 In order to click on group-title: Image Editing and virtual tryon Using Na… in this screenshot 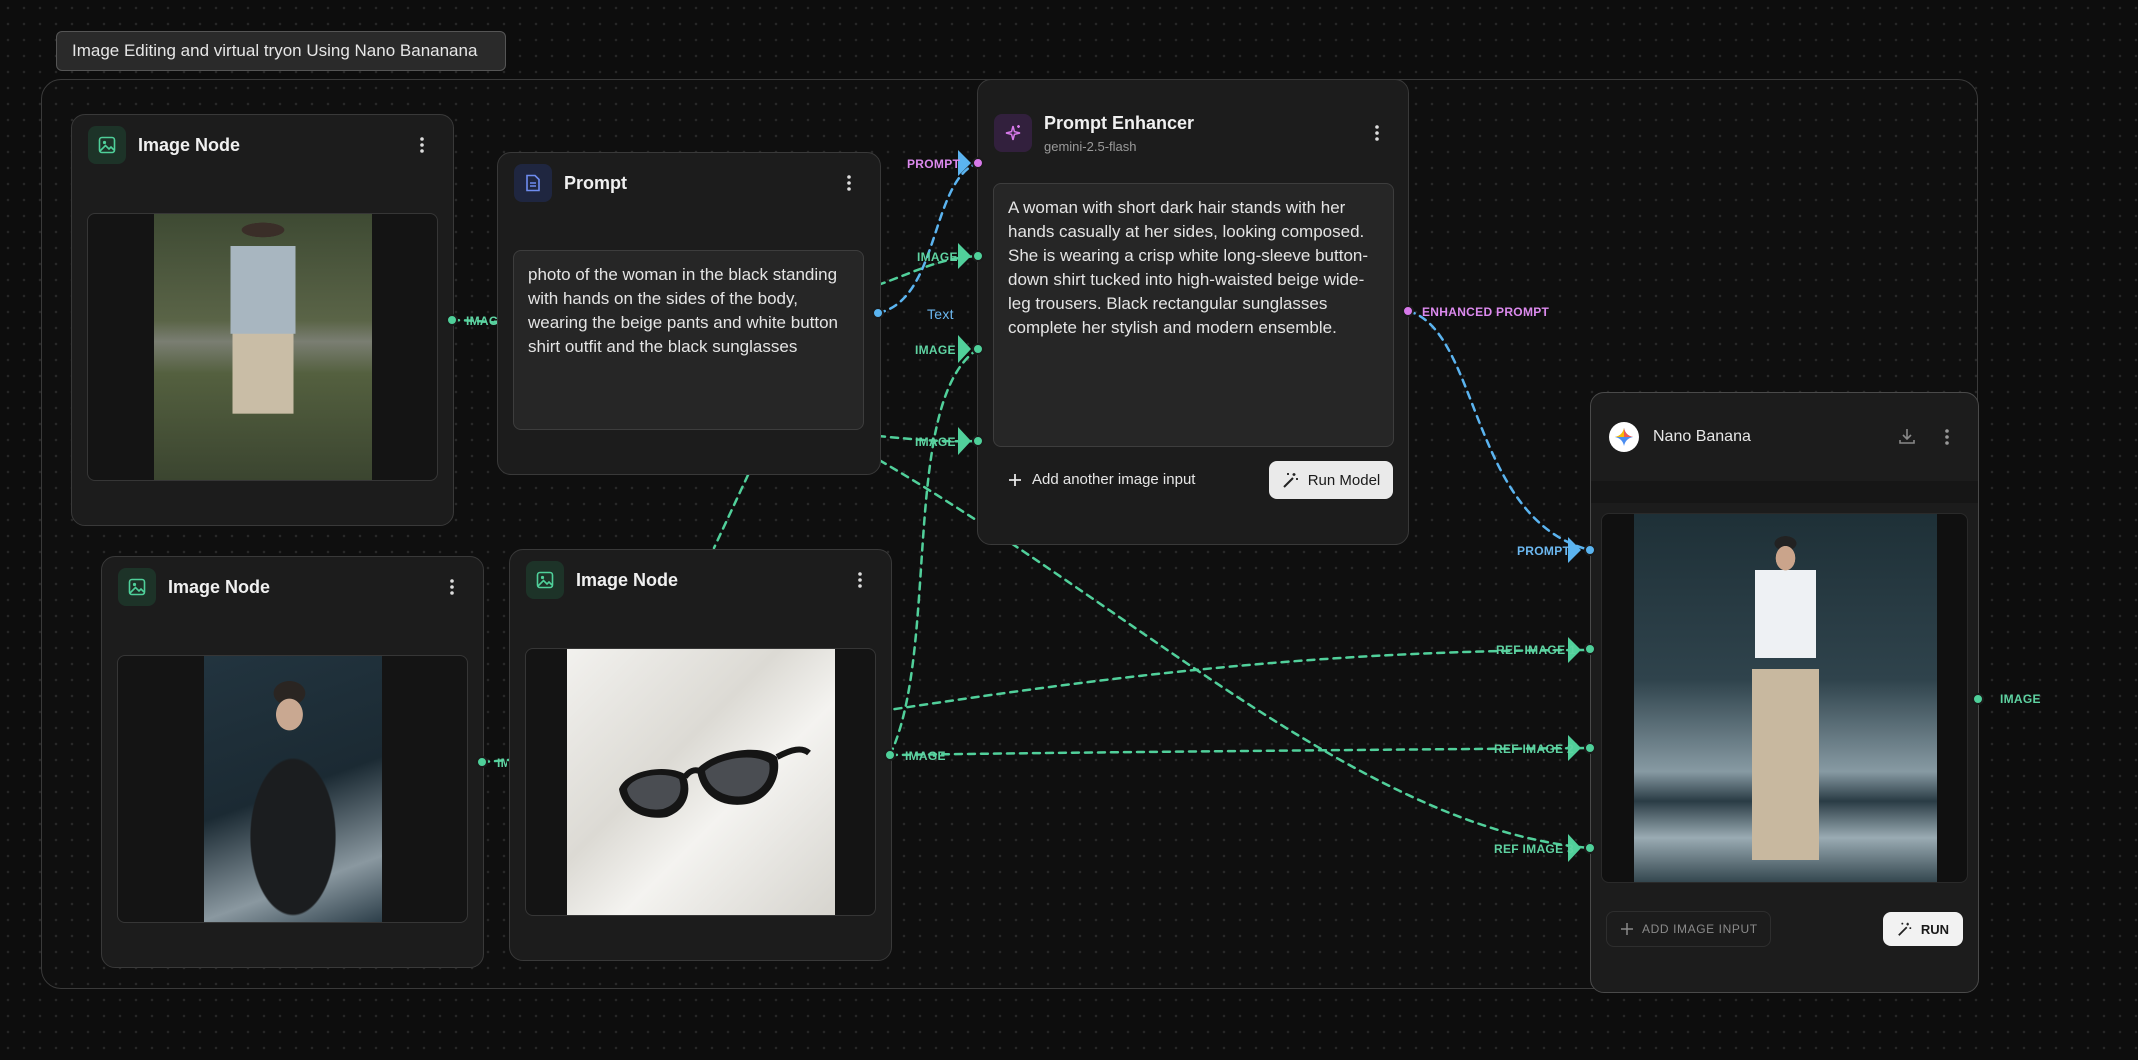, I will do `click(281, 51)`.